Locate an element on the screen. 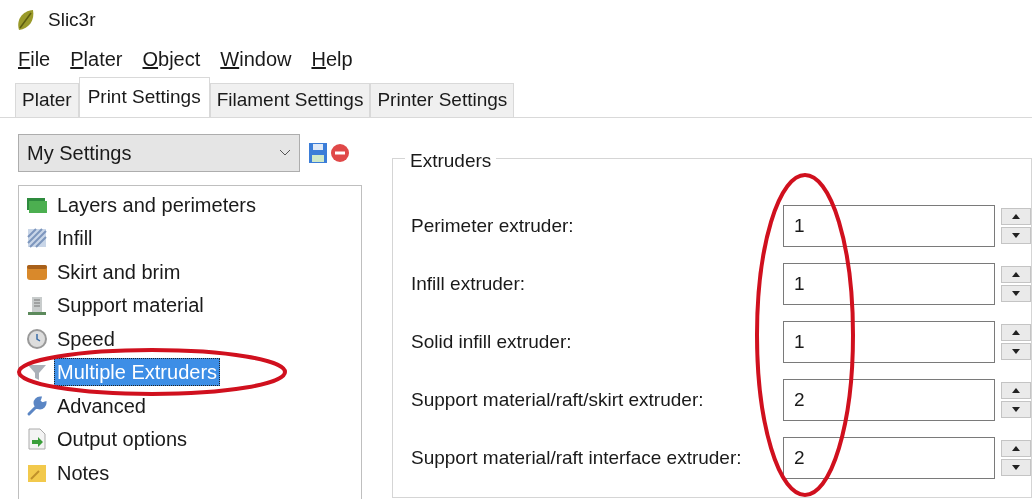 The height and width of the screenshot is (499, 1032). section-item: Support material is located at coordinates (130, 305).